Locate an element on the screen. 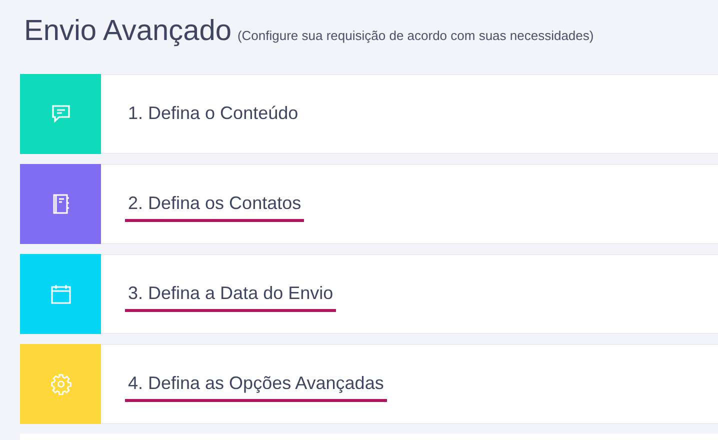 Image resolution: width=718 pixels, height=440 pixels. page-subtitle: (Configure sua requisição de acordo com suas necessidades) is located at coordinates (415, 36).